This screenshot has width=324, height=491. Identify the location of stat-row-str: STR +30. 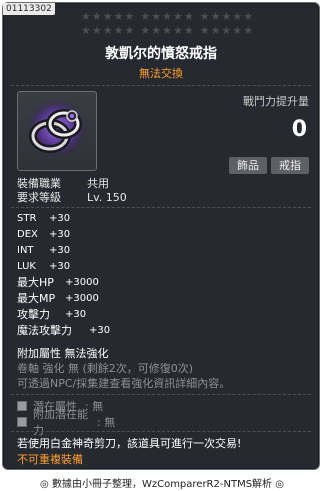
(63, 219).